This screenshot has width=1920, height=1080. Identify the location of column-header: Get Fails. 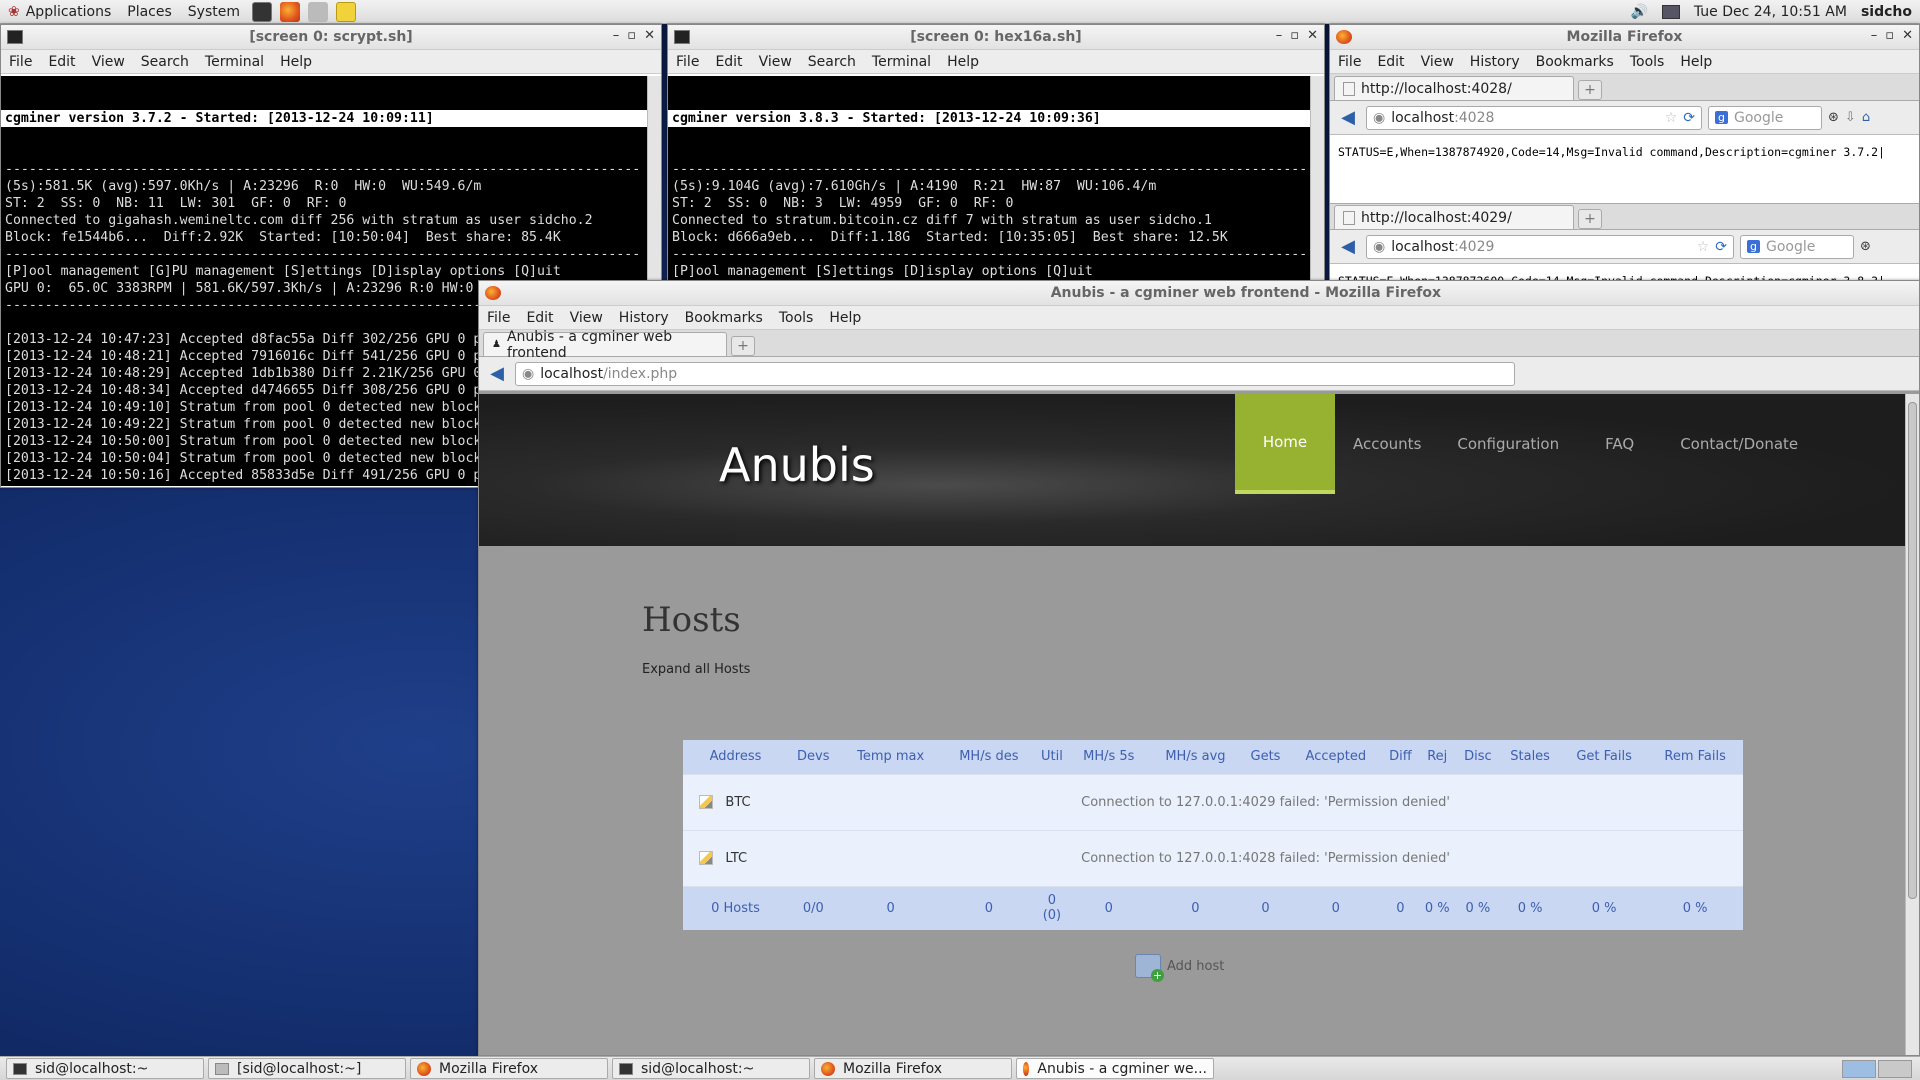
(1604, 757).